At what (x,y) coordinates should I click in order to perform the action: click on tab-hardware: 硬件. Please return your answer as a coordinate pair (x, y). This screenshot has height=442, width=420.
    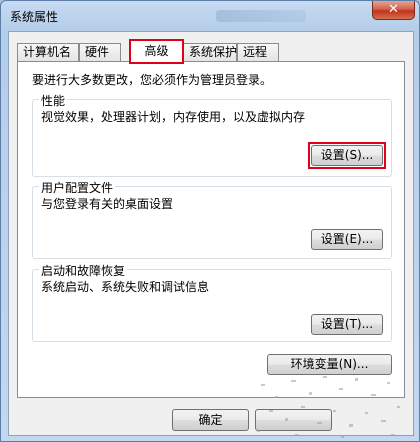
    Looking at the image, I should click on (100, 52).